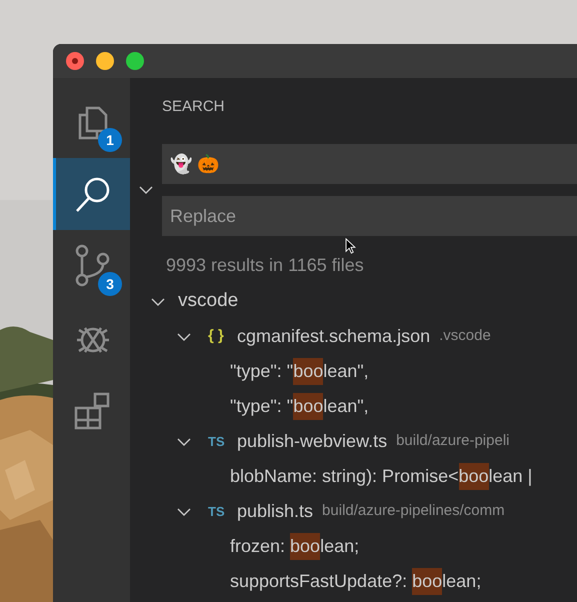 The height and width of the screenshot is (602, 577). Describe the element at coordinates (135, 61) in the screenshot. I see `zoom-button` at that location.